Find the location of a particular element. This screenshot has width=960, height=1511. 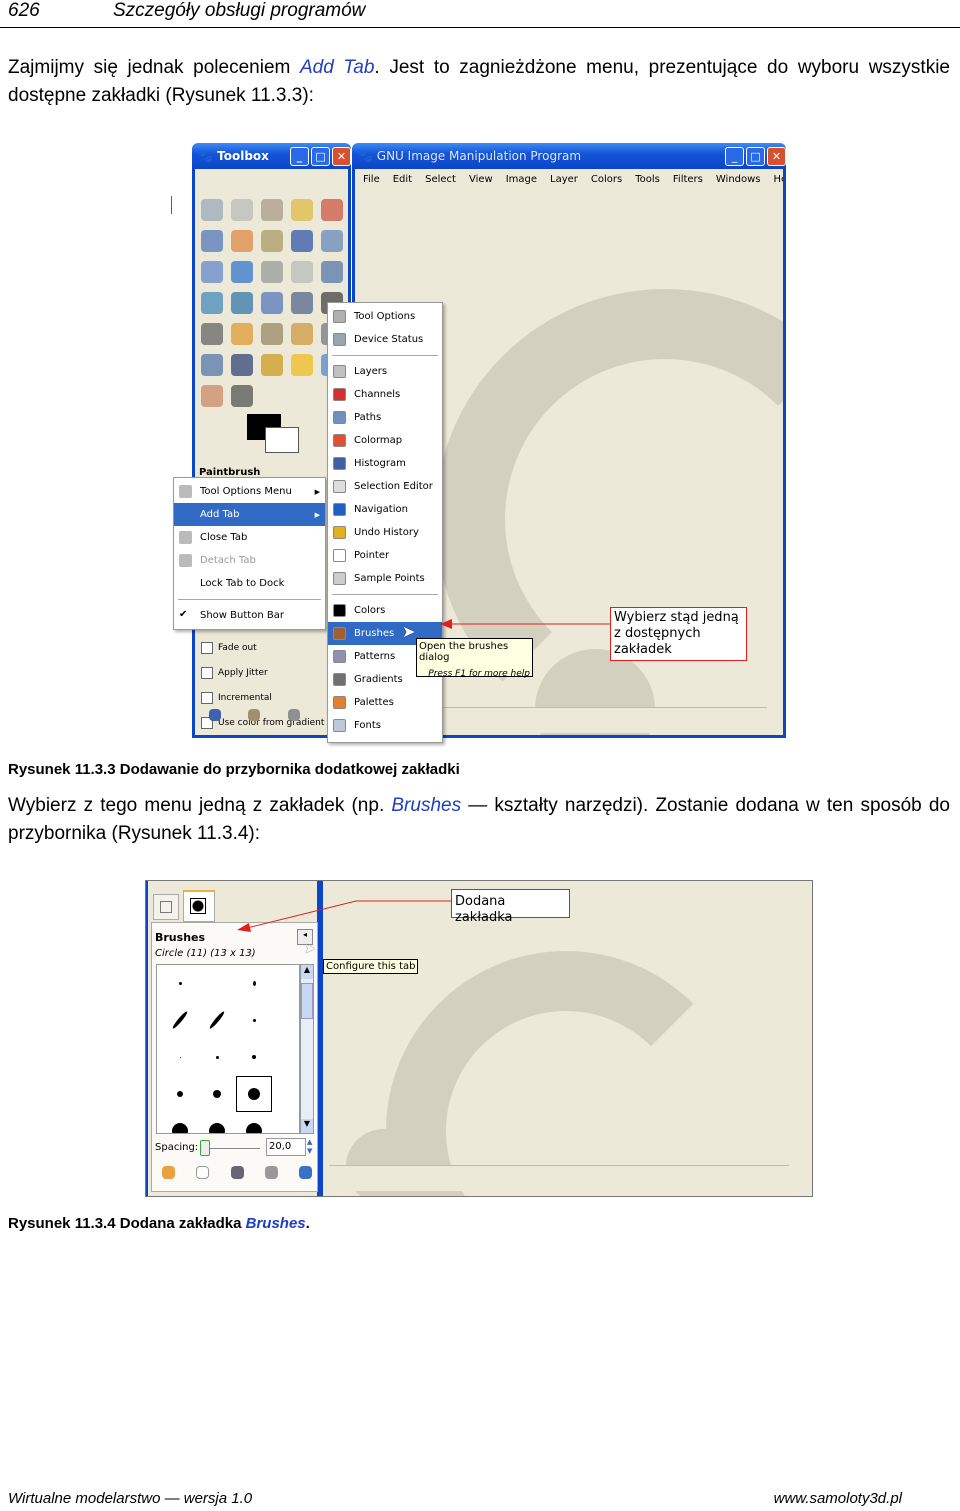

scroll-thumb is located at coordinates (307, 1001).